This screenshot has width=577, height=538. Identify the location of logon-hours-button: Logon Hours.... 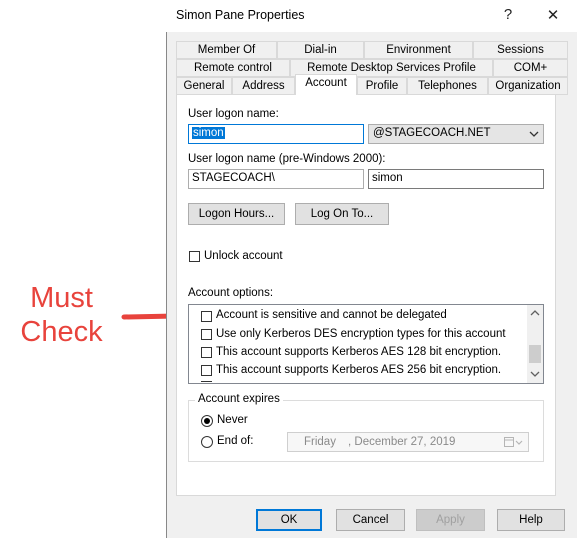
(236, 214).